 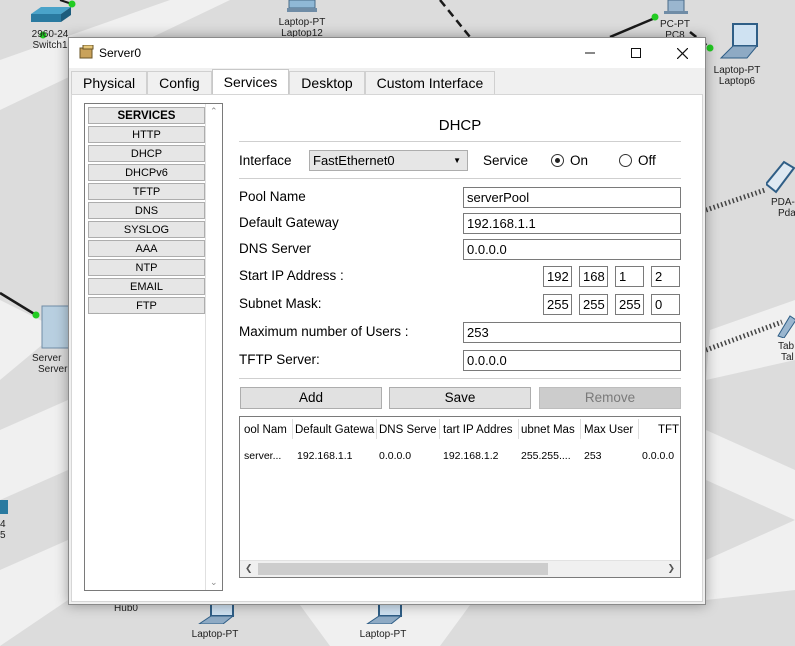 I want to click on service-dhcp-button: DHCP, so click(x=146, y=153).